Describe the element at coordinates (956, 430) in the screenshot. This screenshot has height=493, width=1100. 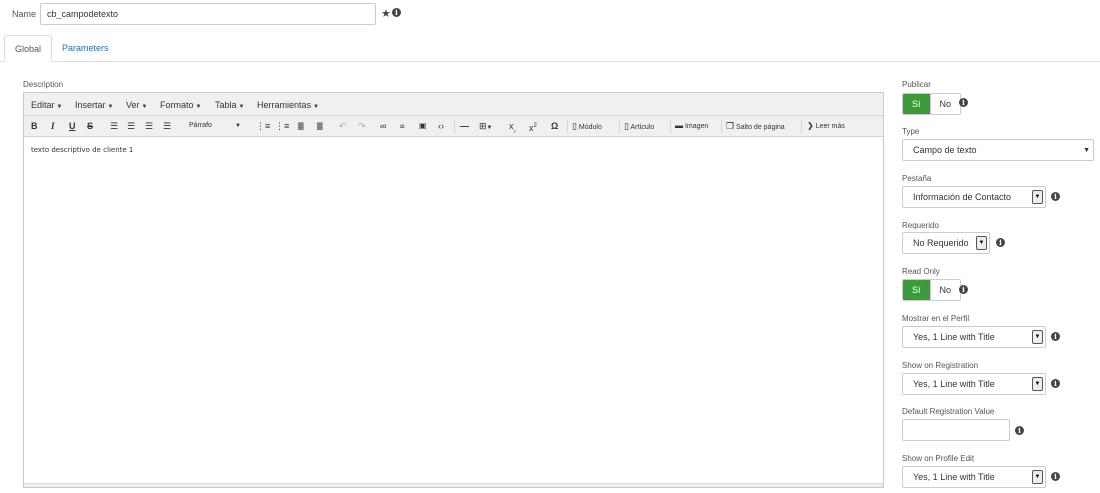
I see `default-registration-input` at that location.